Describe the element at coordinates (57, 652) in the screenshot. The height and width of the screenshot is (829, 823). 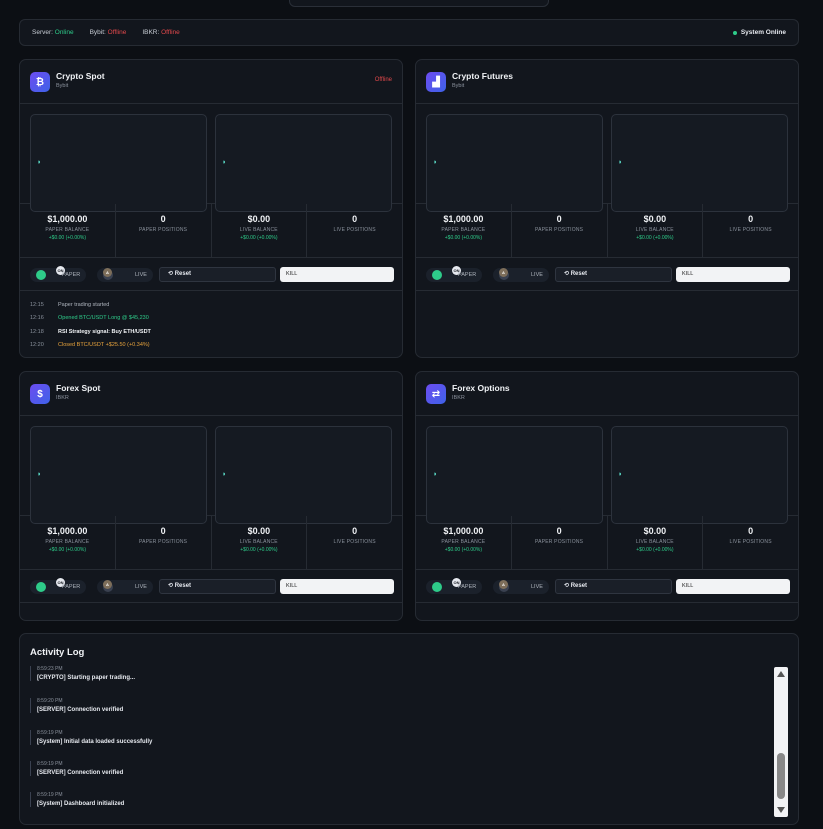
I see `activity-log-title: Activity Log` at that location.